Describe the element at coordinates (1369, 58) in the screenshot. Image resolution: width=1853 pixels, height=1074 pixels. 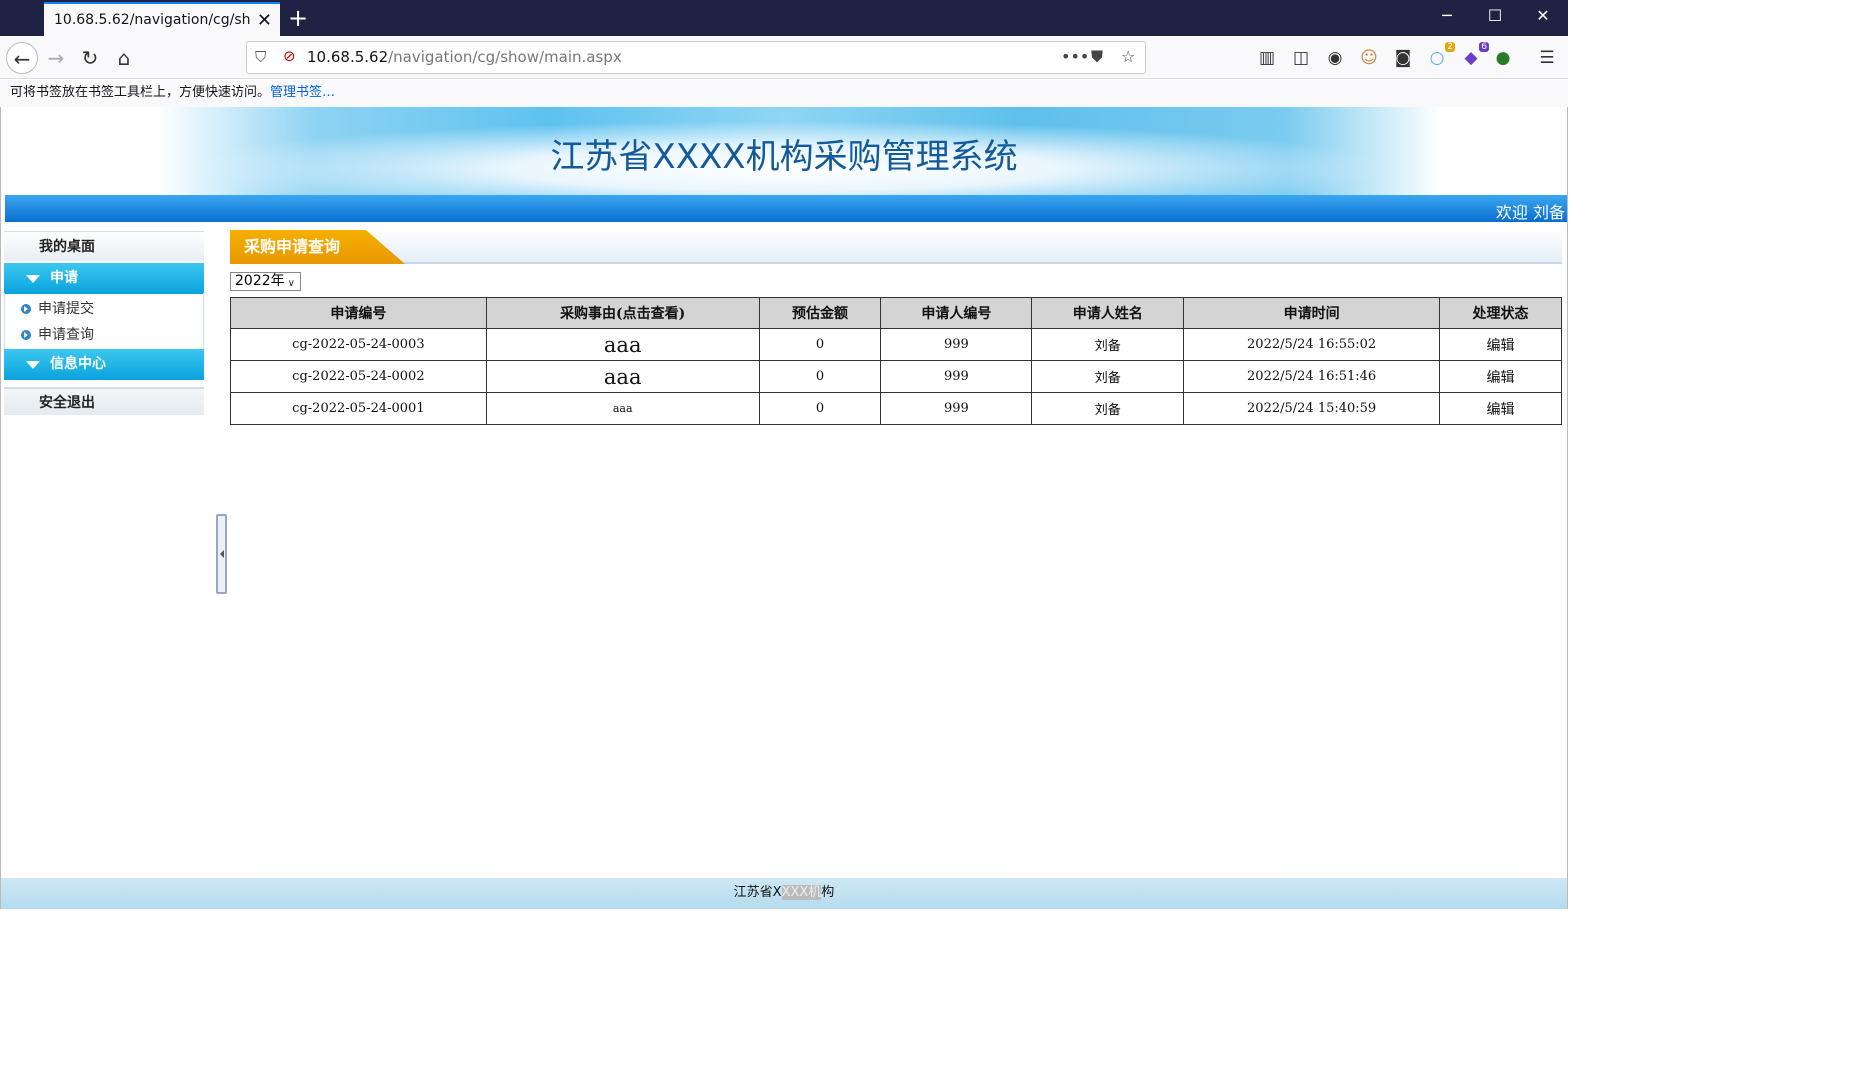
I see `extension-monkey-icon: ☺` at that location.